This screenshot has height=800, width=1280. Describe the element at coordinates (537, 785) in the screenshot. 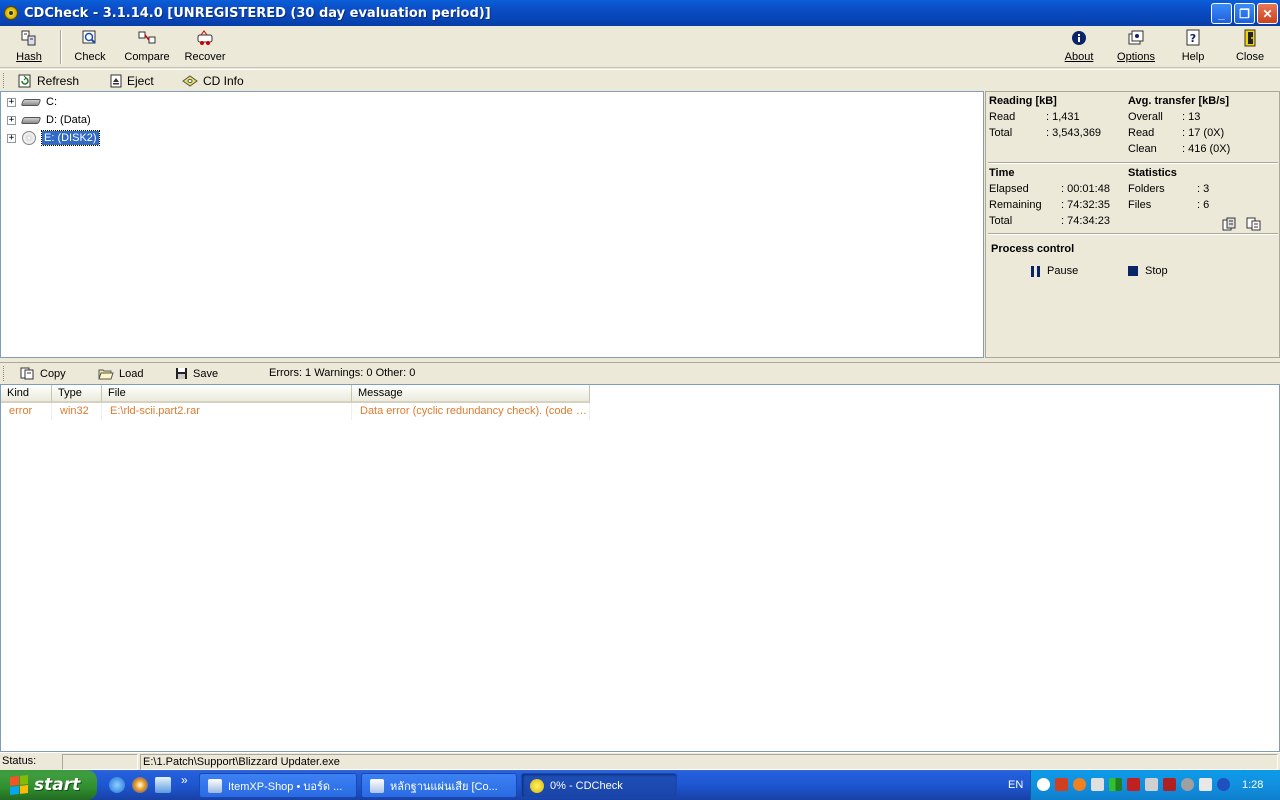

I see `cdcheck-task-icon` at that location.